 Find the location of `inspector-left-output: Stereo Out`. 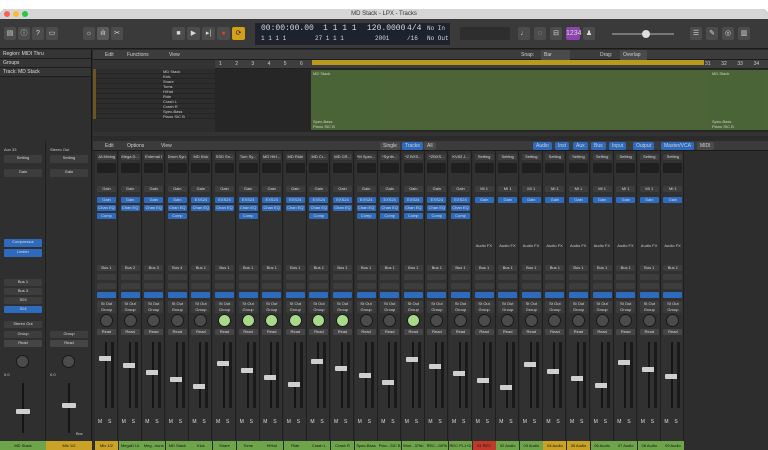

inspector-left-output: Stereo Out is located at coordinates (23, 324).